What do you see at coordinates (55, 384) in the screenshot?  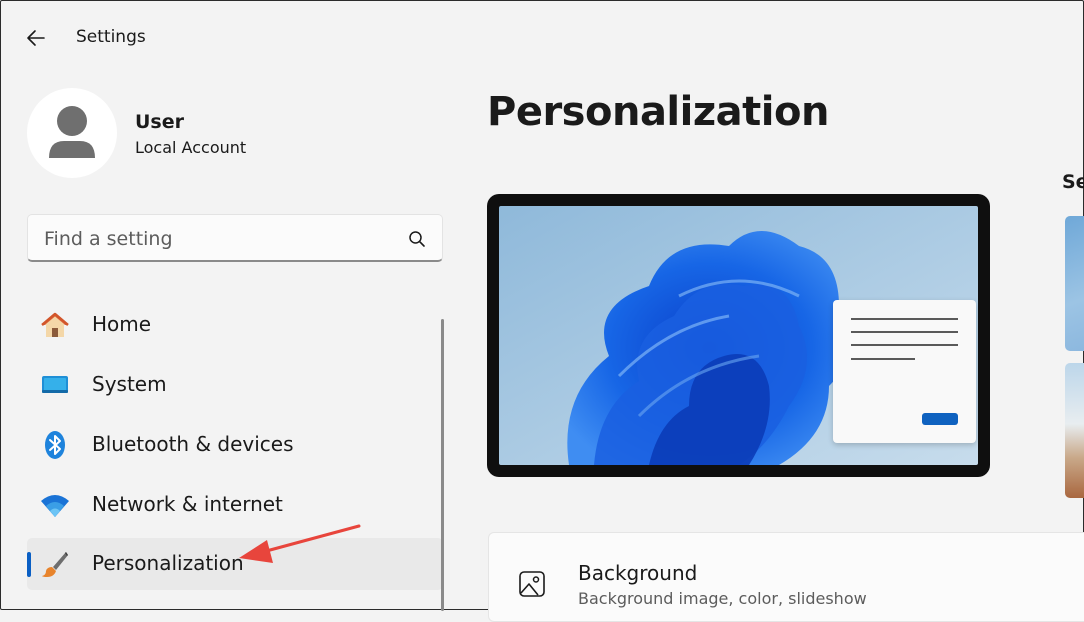 I see `system-icon` at bounding box center [55, 384].